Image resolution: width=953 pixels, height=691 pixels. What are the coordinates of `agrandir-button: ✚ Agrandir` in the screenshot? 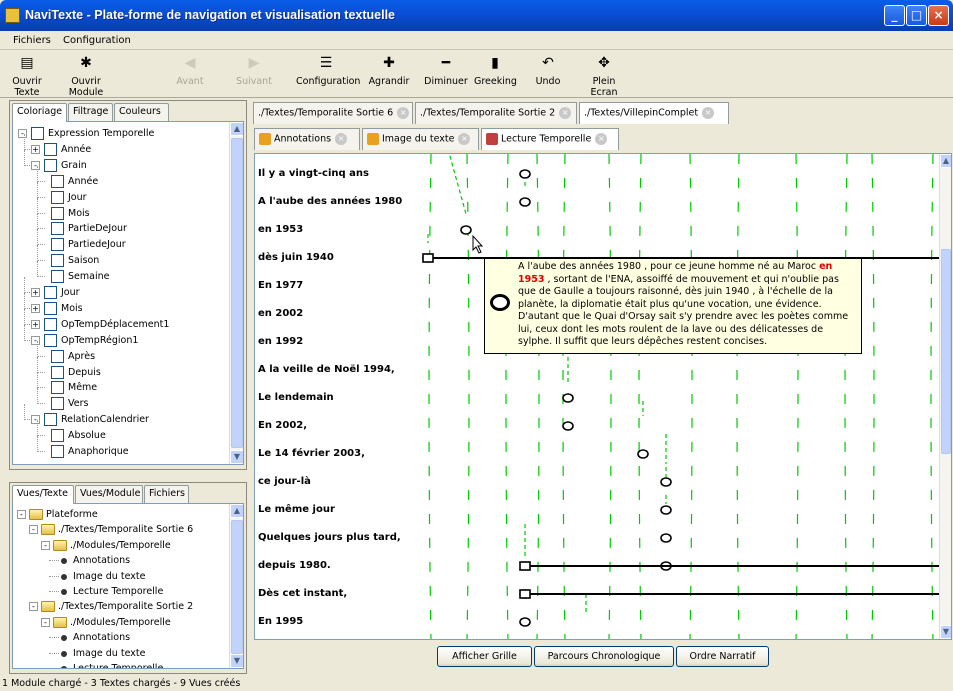 It's located at (389, 74).